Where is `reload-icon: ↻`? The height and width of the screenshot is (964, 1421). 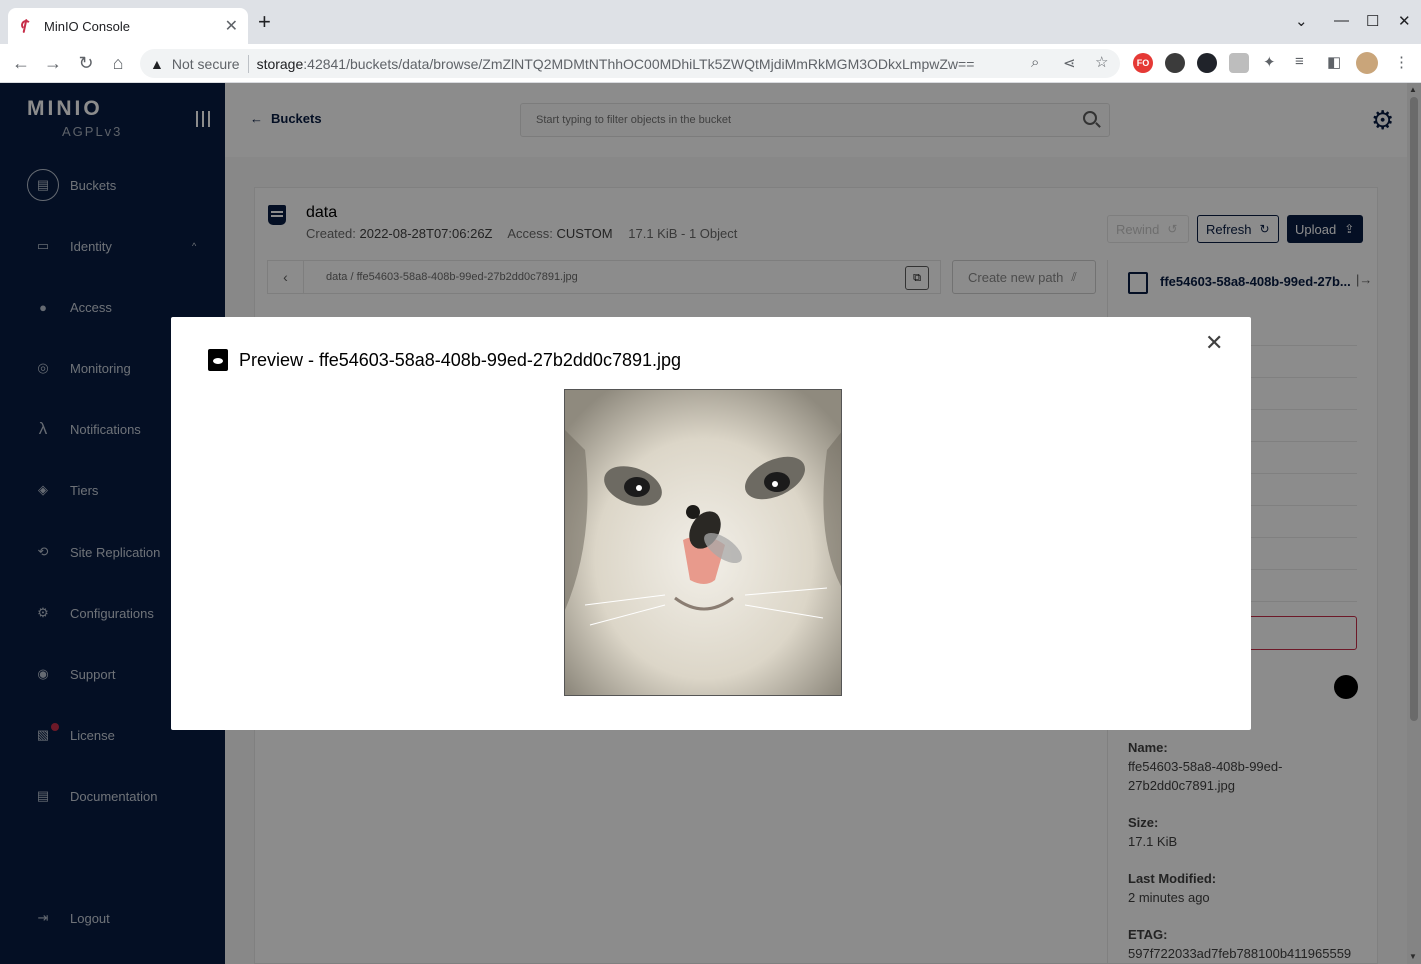
reload-icon: ↻ is located at coordinates (86, 63).